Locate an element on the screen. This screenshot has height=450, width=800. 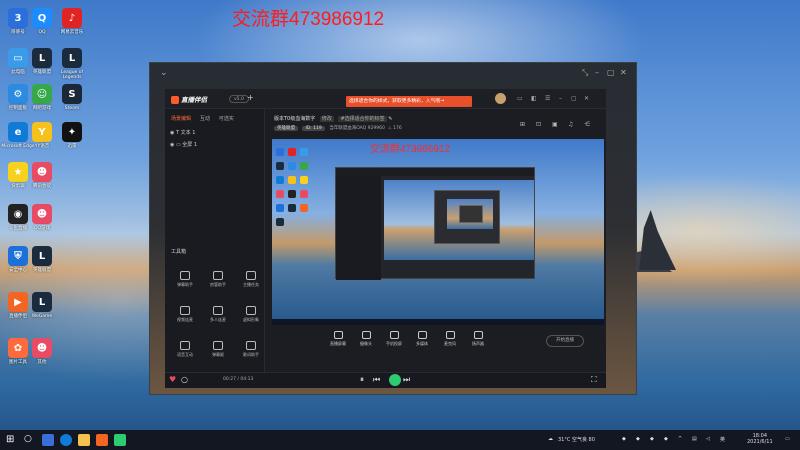
capture-control-button: 多媒体 is located at coordinates (422, 339).